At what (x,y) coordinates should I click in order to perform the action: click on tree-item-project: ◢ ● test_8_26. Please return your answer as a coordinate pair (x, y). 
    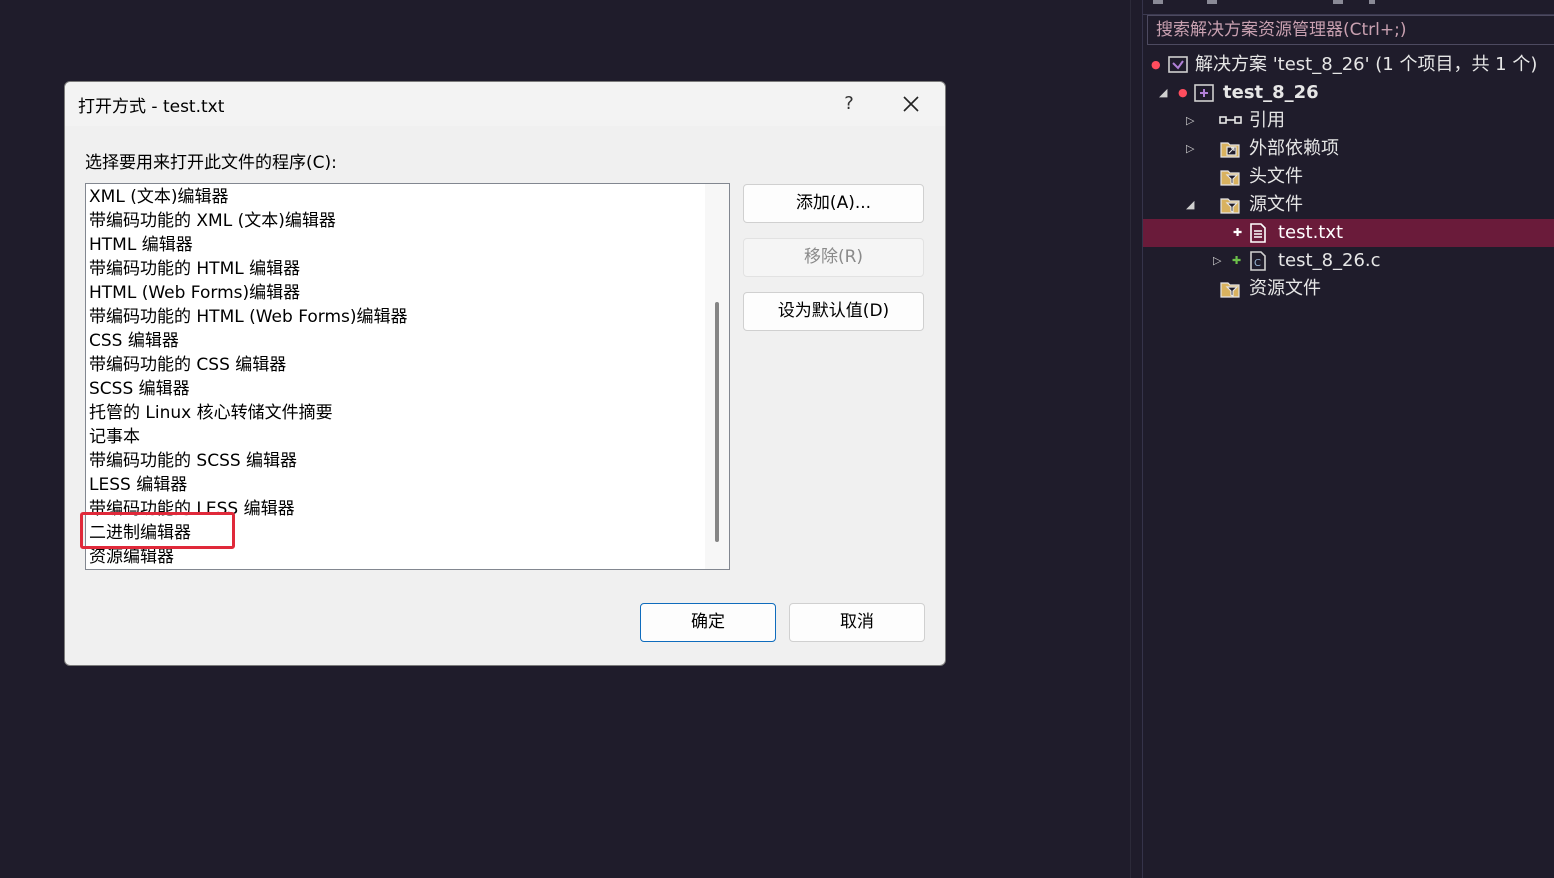
    Looking at the image, I should click on (1348, 93).